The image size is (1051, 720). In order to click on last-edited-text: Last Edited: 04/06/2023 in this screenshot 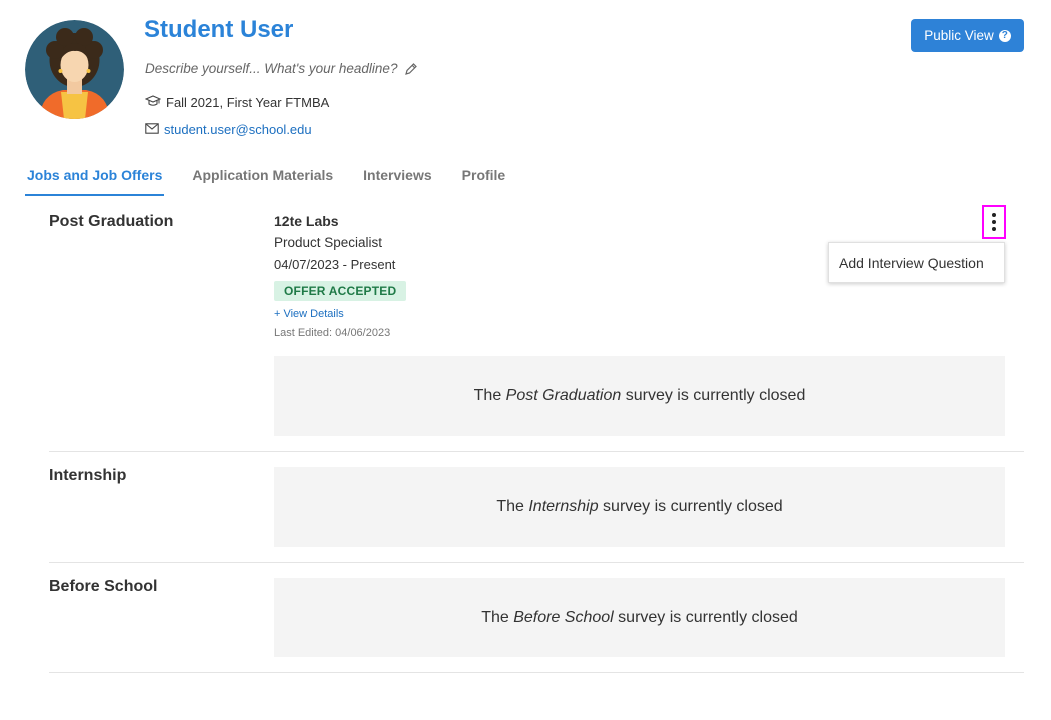, I will do `click(332, 333)`.